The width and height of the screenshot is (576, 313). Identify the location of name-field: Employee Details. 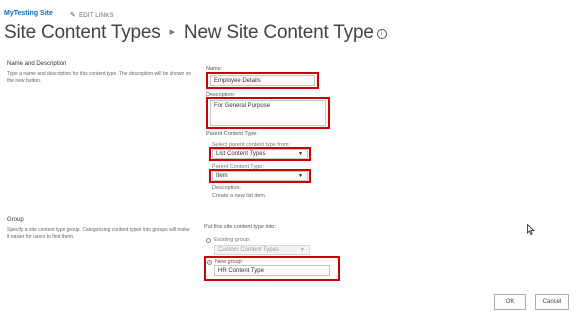
(262, 80).